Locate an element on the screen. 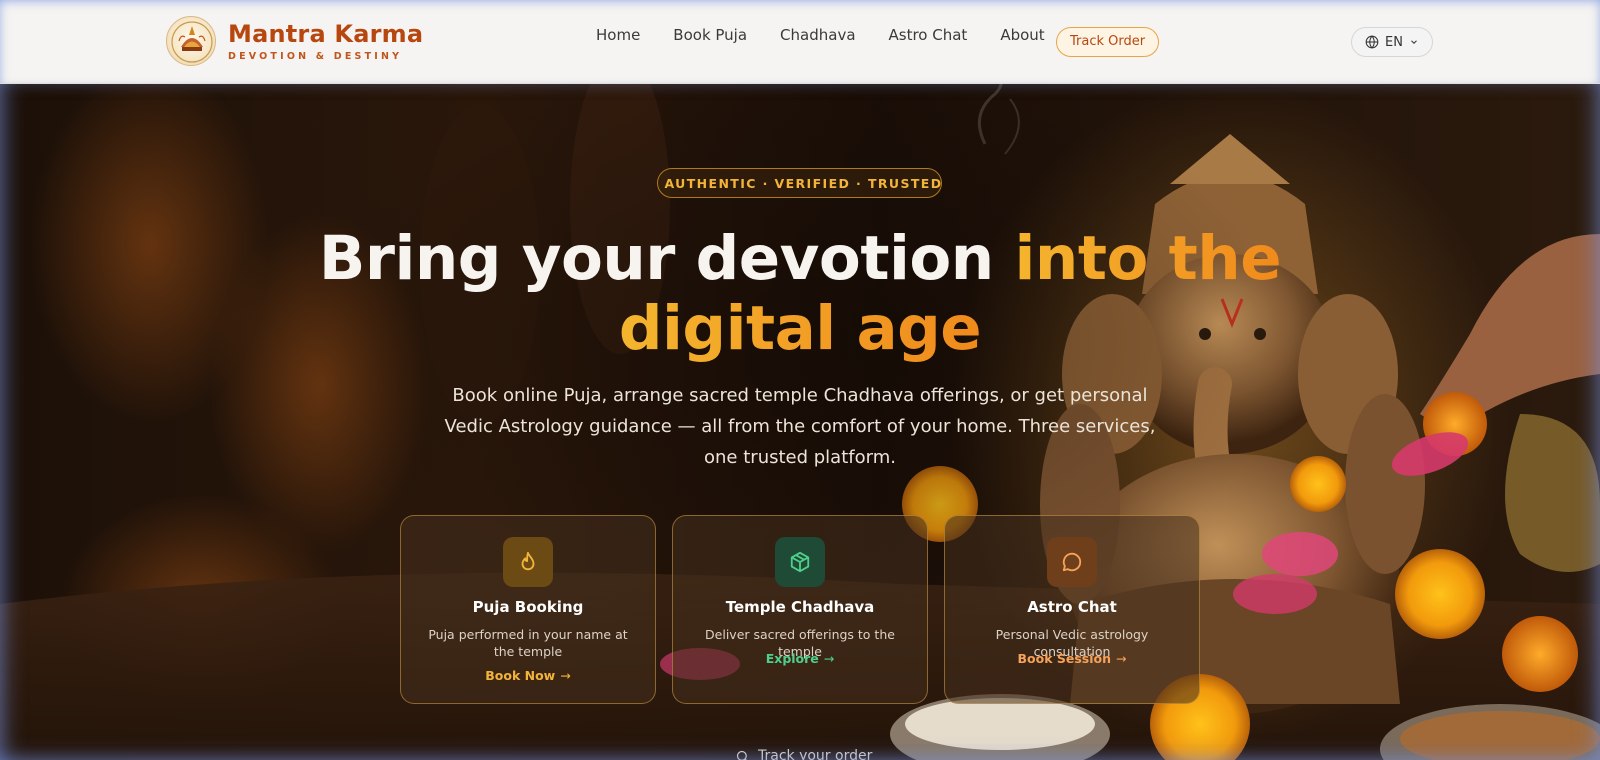 The height and width of the screenshot is (760, 1600). trust-badge-text: AUTHENTIC · VERIFIED · TRUSTED is located at coordinates (803, 183).